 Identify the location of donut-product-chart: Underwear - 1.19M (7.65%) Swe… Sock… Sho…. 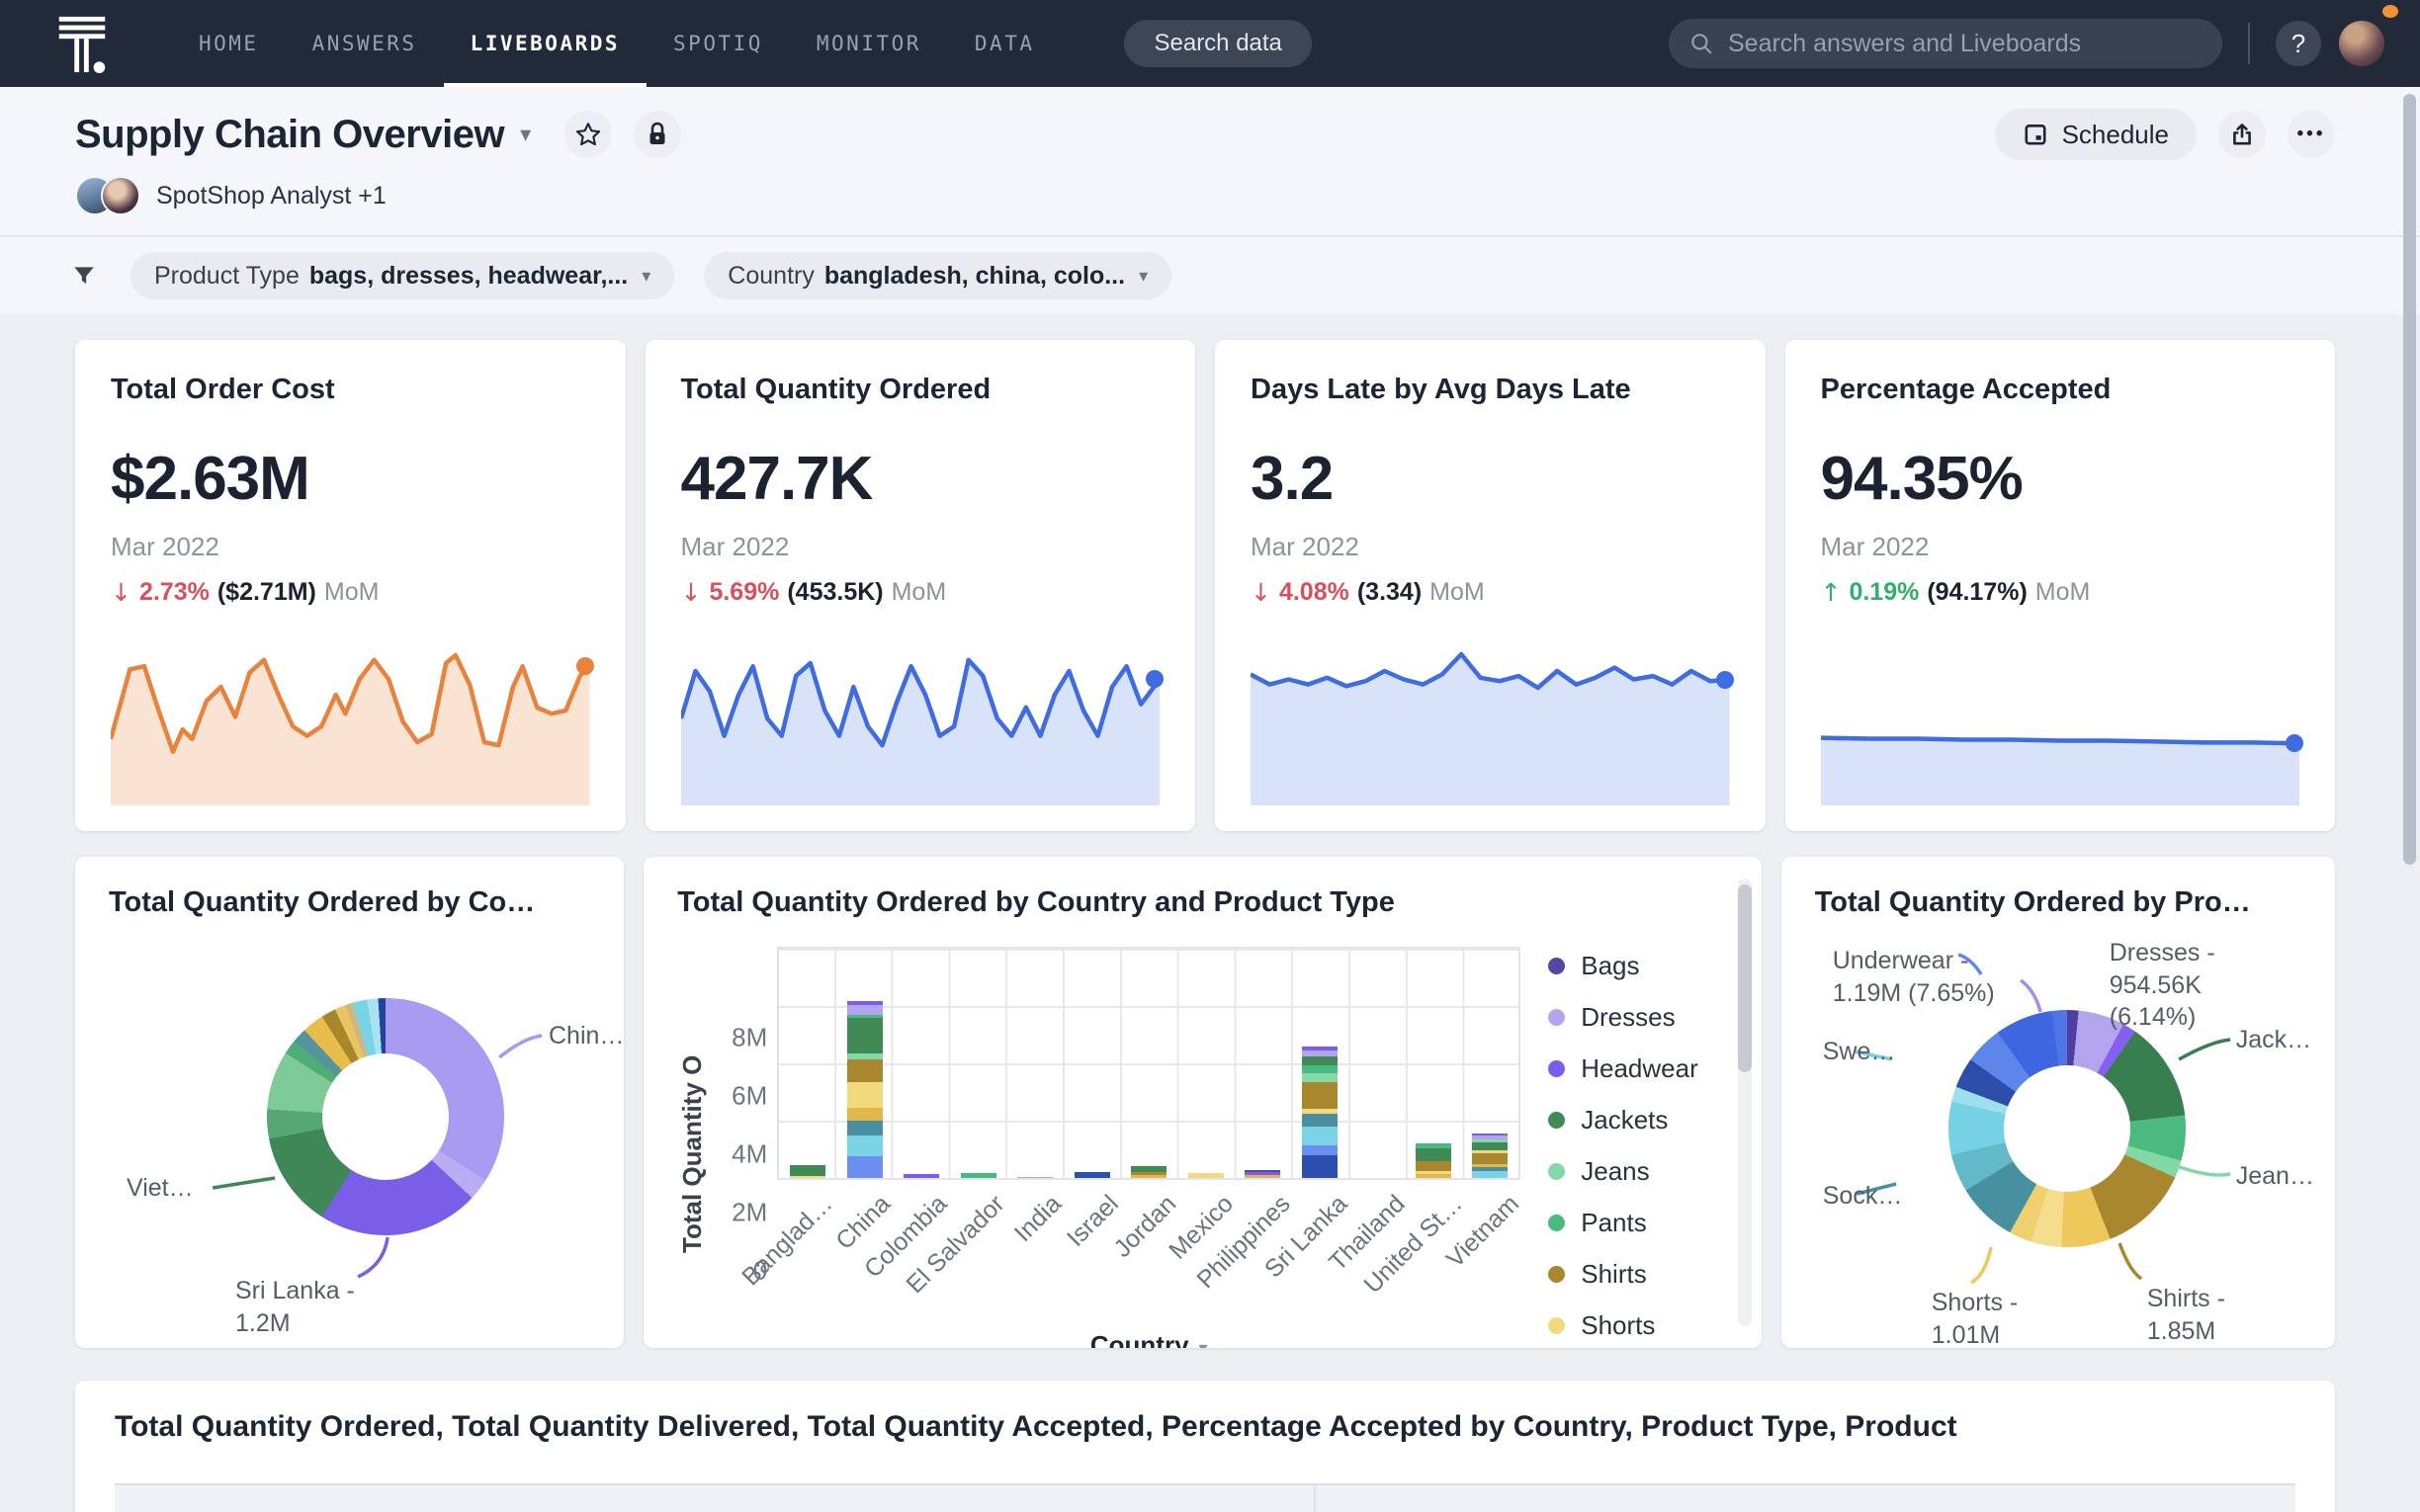
(2064, 1133).